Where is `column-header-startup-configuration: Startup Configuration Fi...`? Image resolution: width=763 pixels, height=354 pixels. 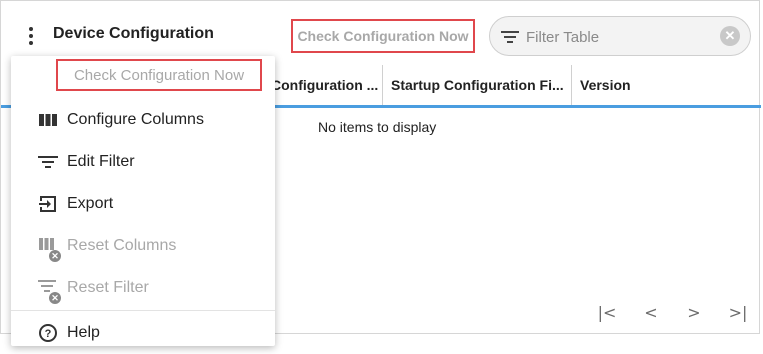 column-header-startup-configuration: Startup Configuration Fi... is located at coordinates (477, 85).